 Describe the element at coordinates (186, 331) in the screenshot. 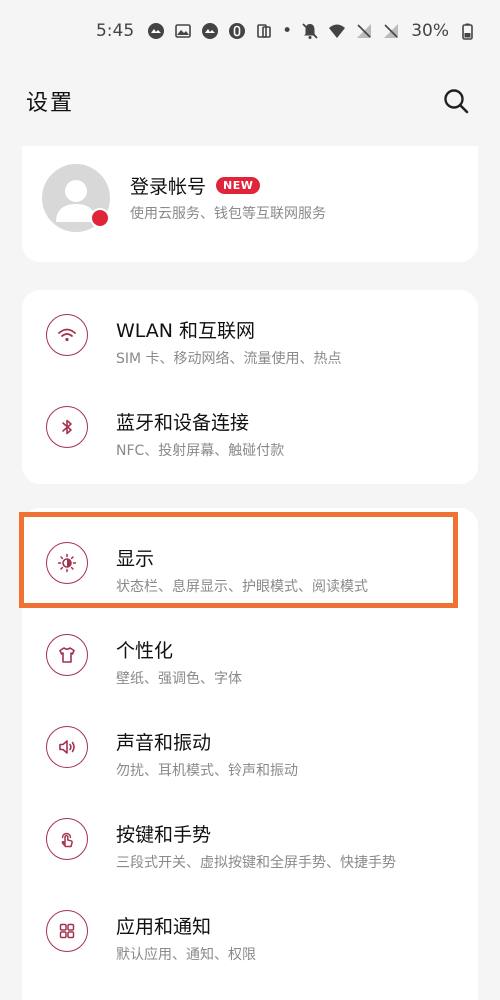

I see `settings-item-title: WLAN 和互联网` at that location.